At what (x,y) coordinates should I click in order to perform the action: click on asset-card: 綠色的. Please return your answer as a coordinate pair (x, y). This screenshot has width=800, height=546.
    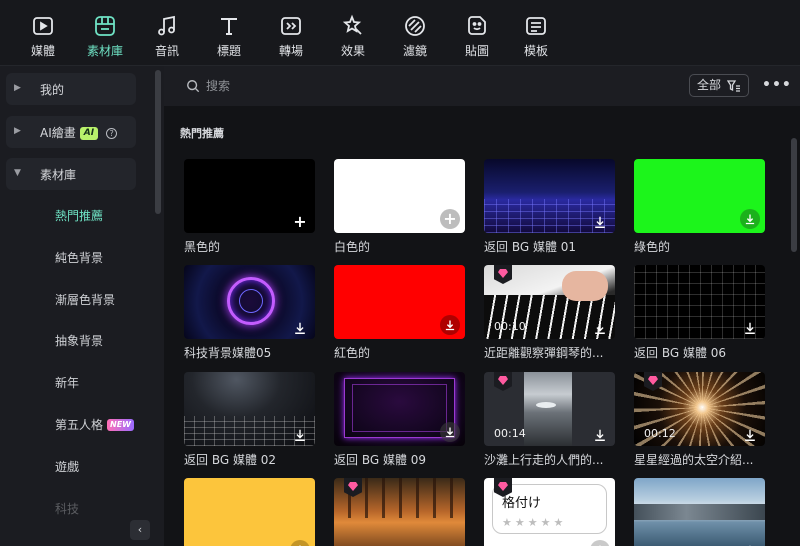
    Looking at the image, I should click on (699, 207).